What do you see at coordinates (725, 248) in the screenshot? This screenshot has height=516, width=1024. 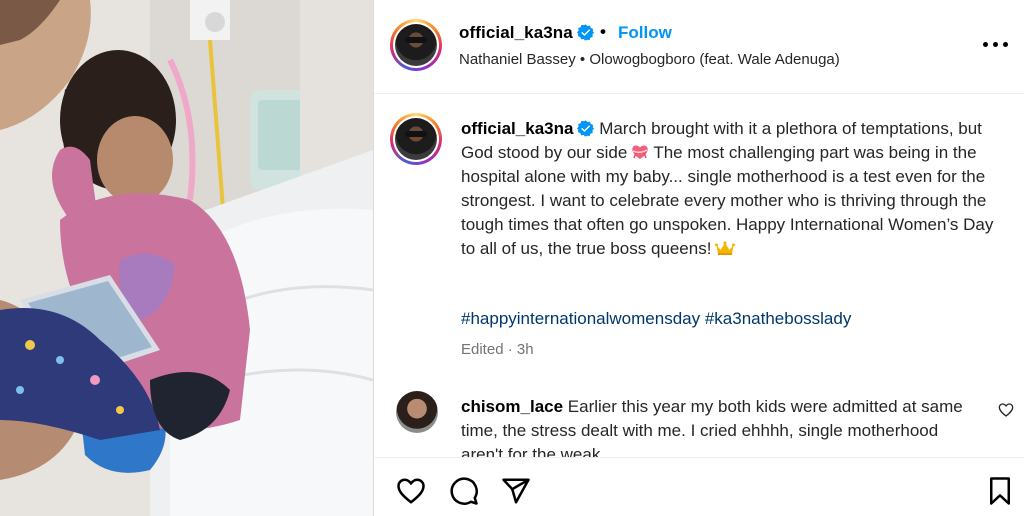 I see `crown-emoji` at bounding box center [725, 248].